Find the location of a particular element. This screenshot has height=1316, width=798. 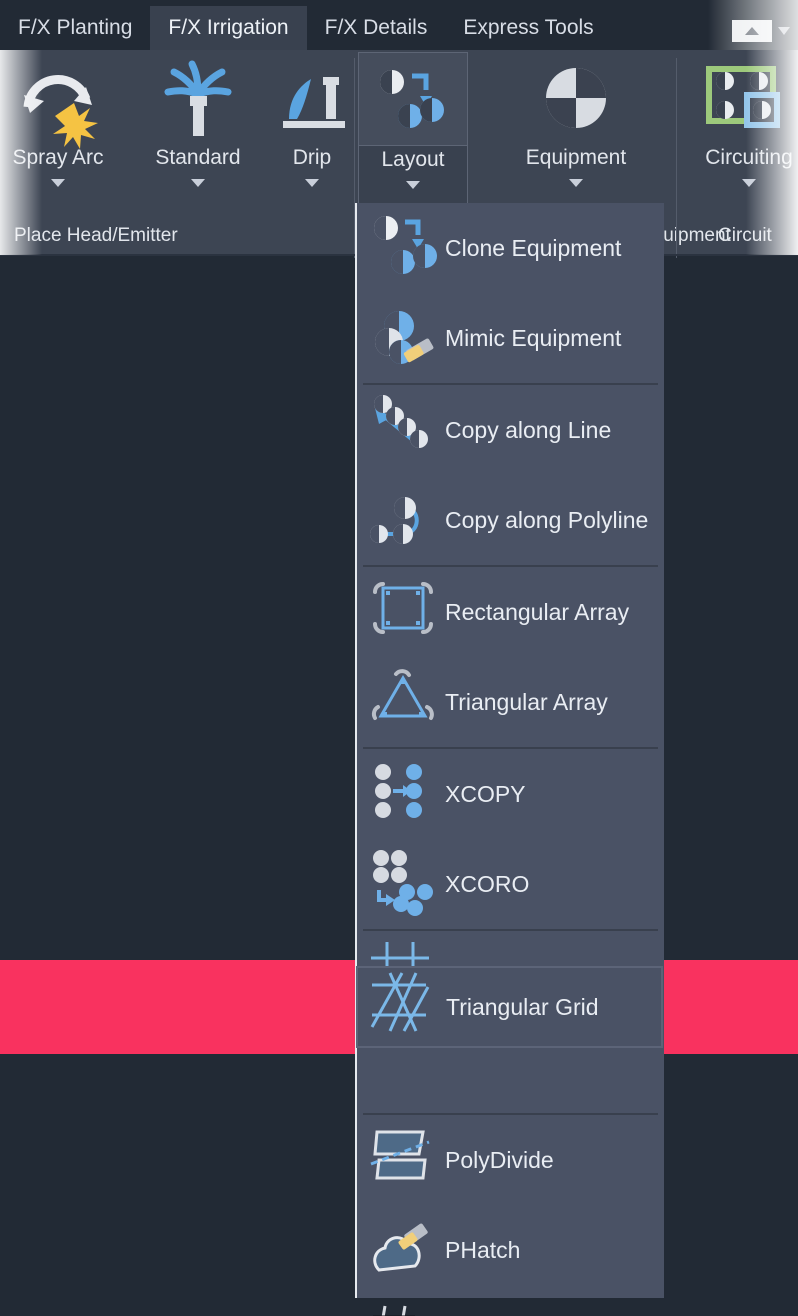

menu-item-polydivide: PolyDivide is located at coordinates (510, 1160).